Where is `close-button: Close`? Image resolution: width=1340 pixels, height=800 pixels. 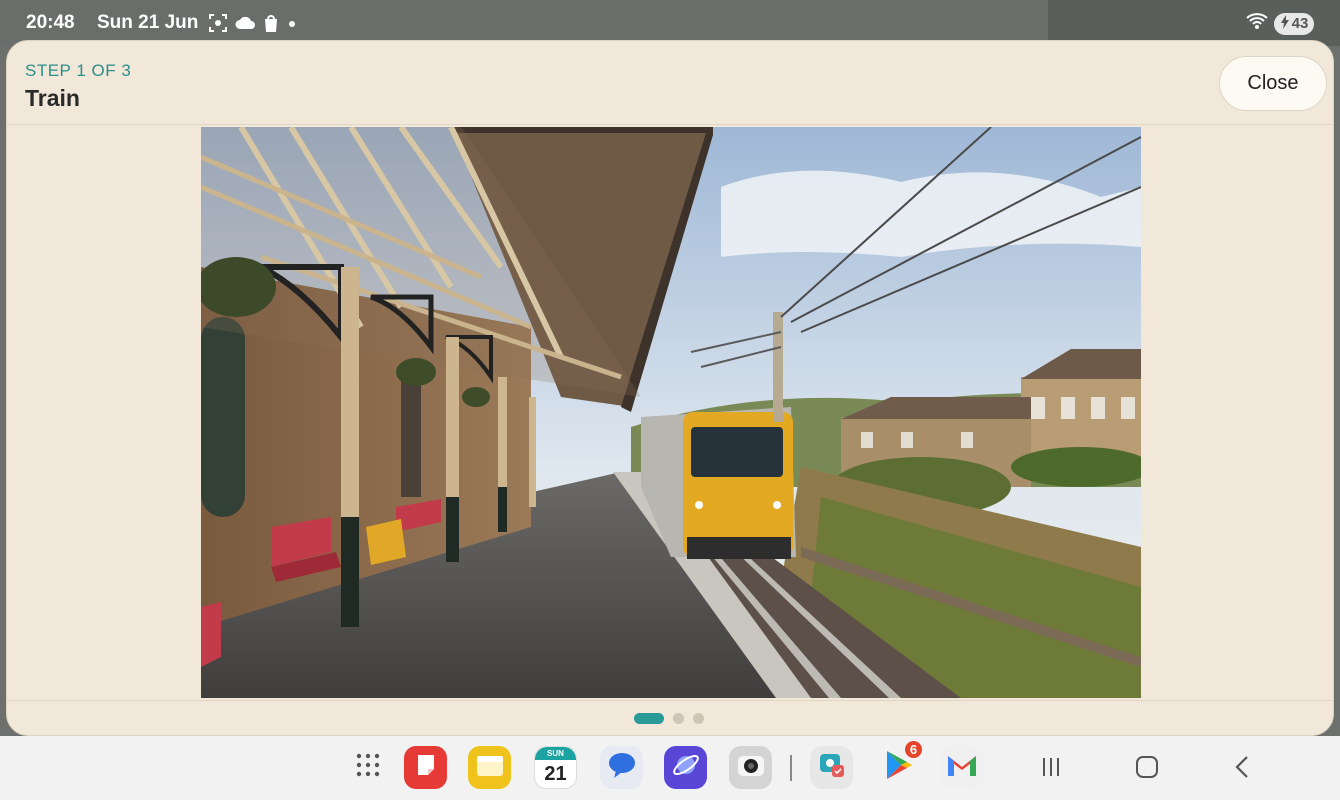
close-button: Close is located at coordinates (1273, 83).